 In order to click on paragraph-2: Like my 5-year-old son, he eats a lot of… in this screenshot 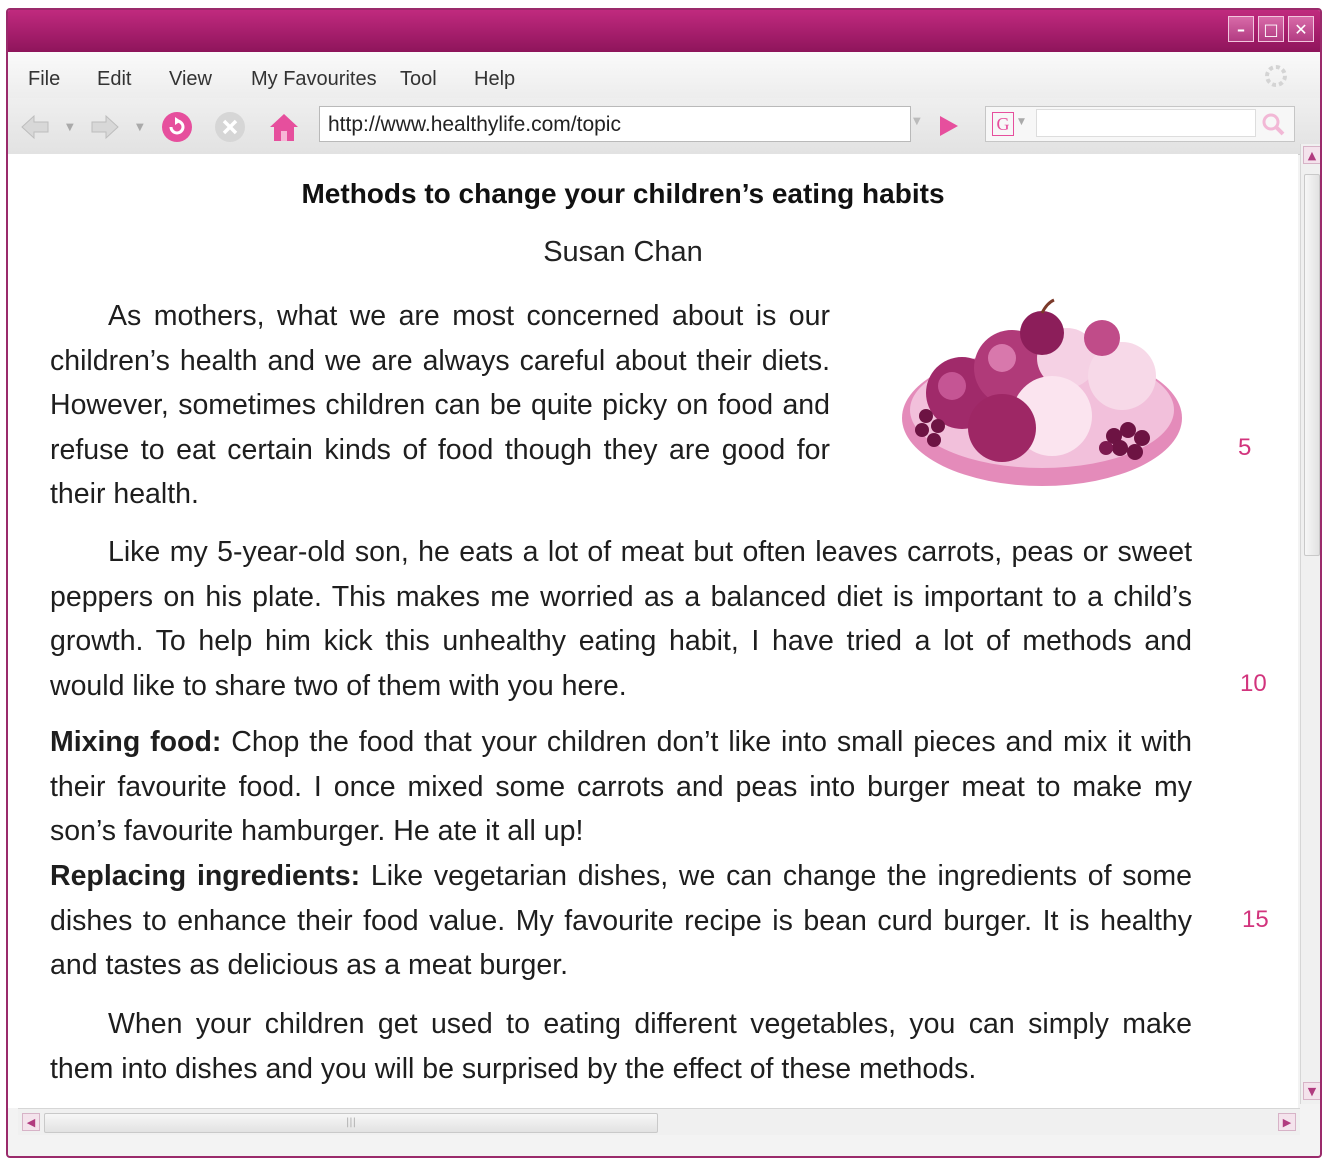, I will do `click(621, 619)`.